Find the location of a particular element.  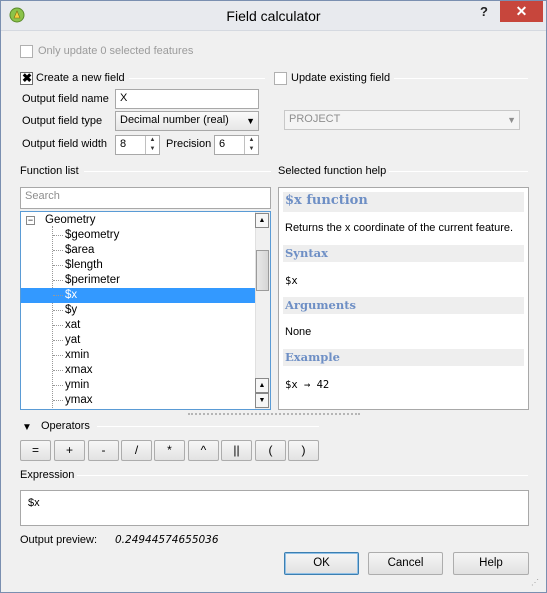

function-list-item-label: yat is located at coordinates (73, 340).